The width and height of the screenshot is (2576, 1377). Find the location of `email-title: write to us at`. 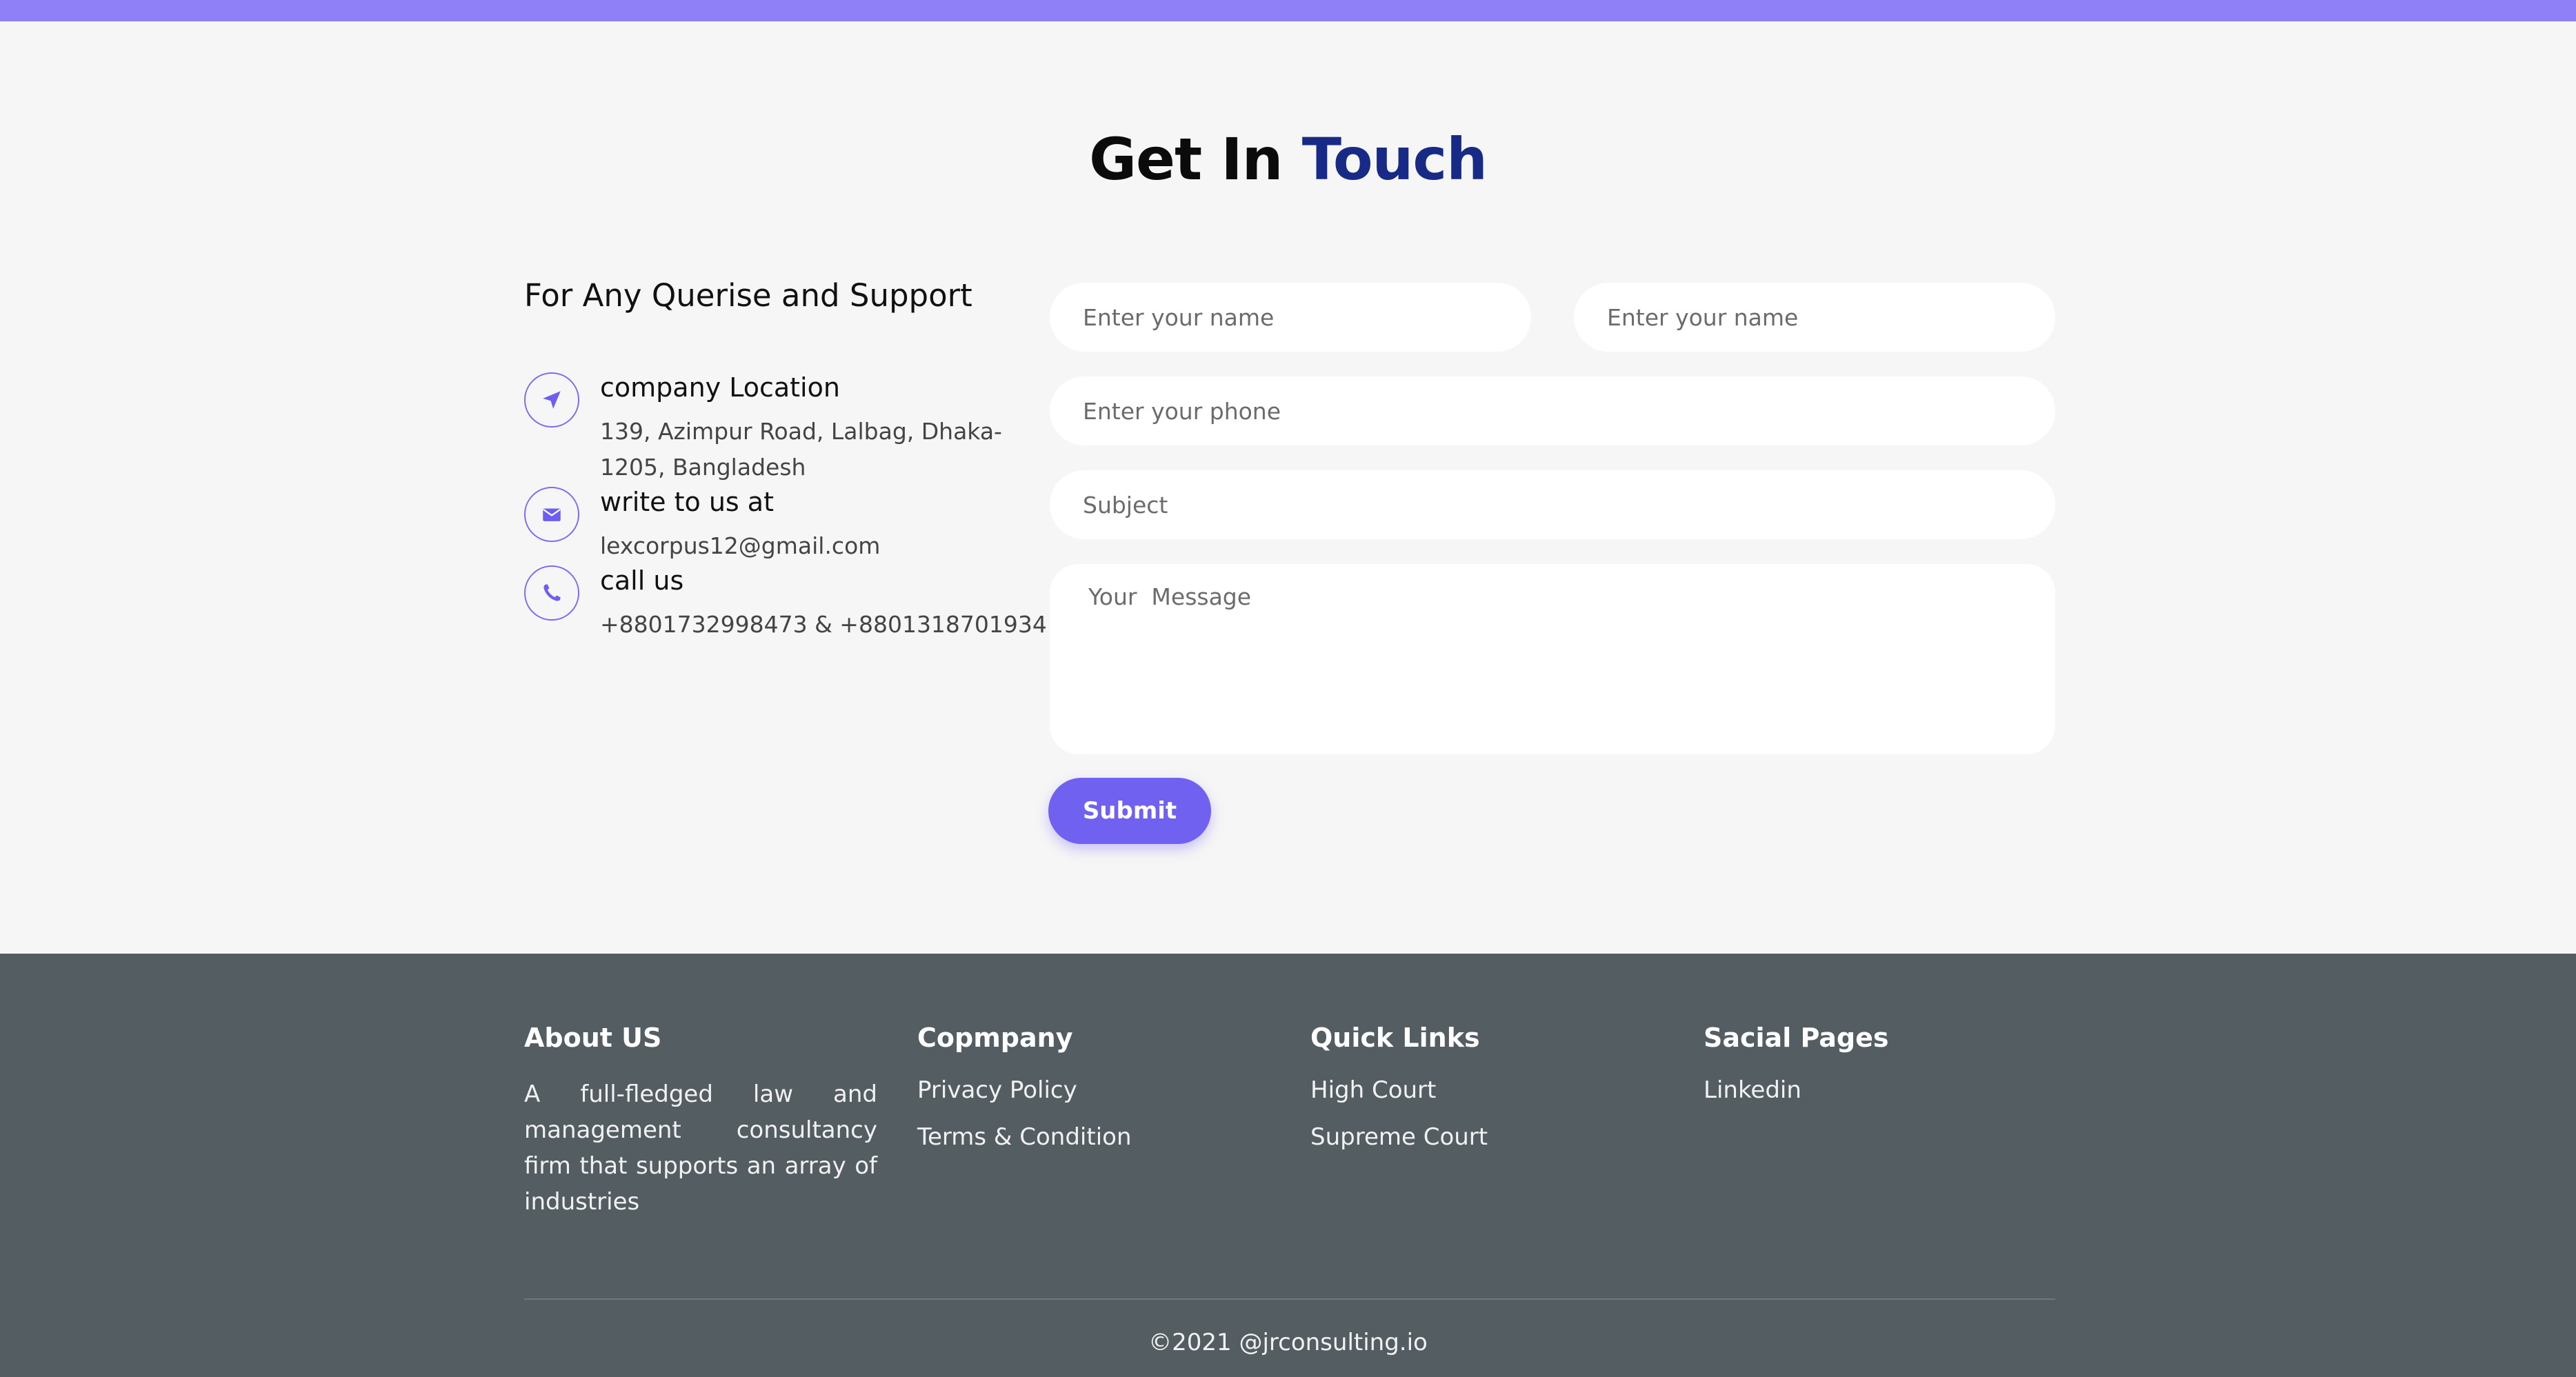

email-title: write to us at is located at coordinates (687, 502).